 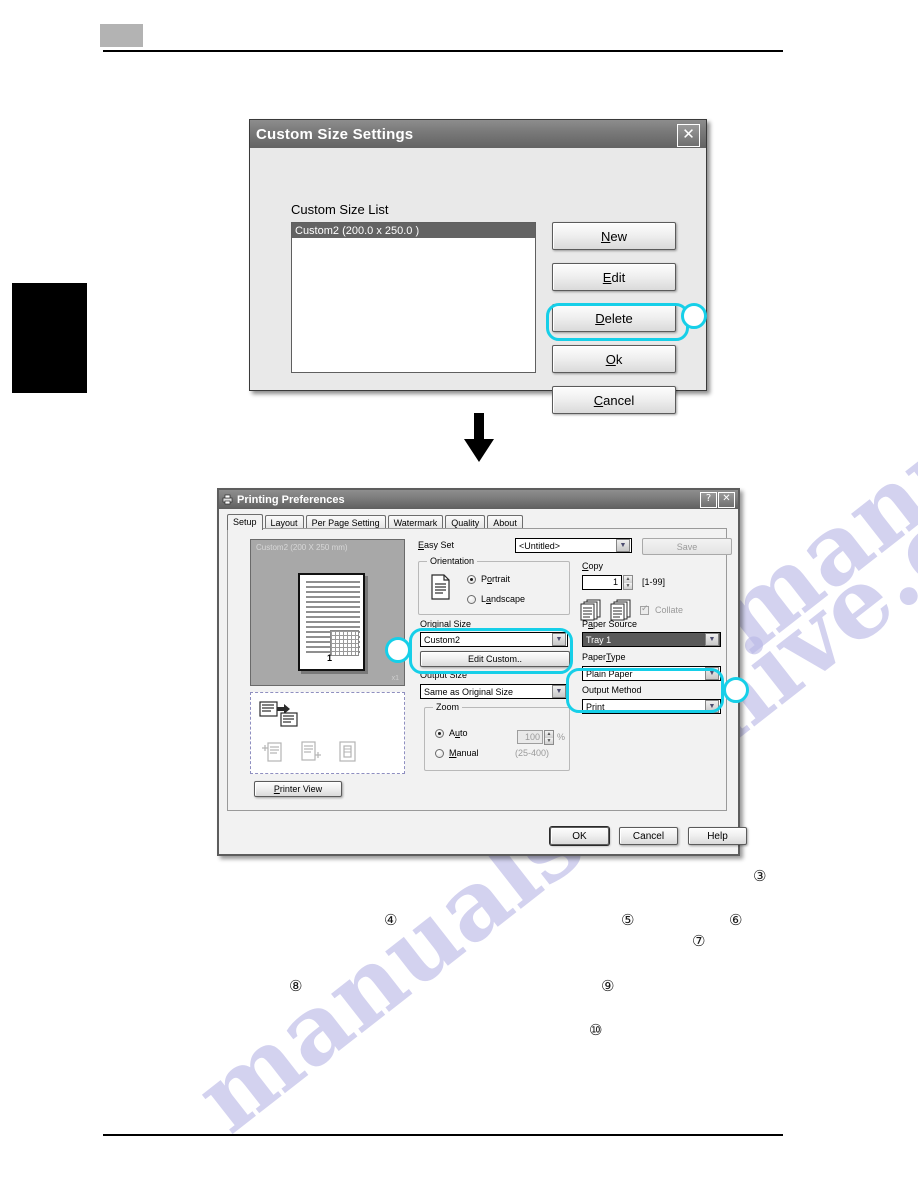 What do you see at coordinates (736, 920) in the screenshot?
I see `callout-number-6: ⑥` at bounding box center [736, 920].